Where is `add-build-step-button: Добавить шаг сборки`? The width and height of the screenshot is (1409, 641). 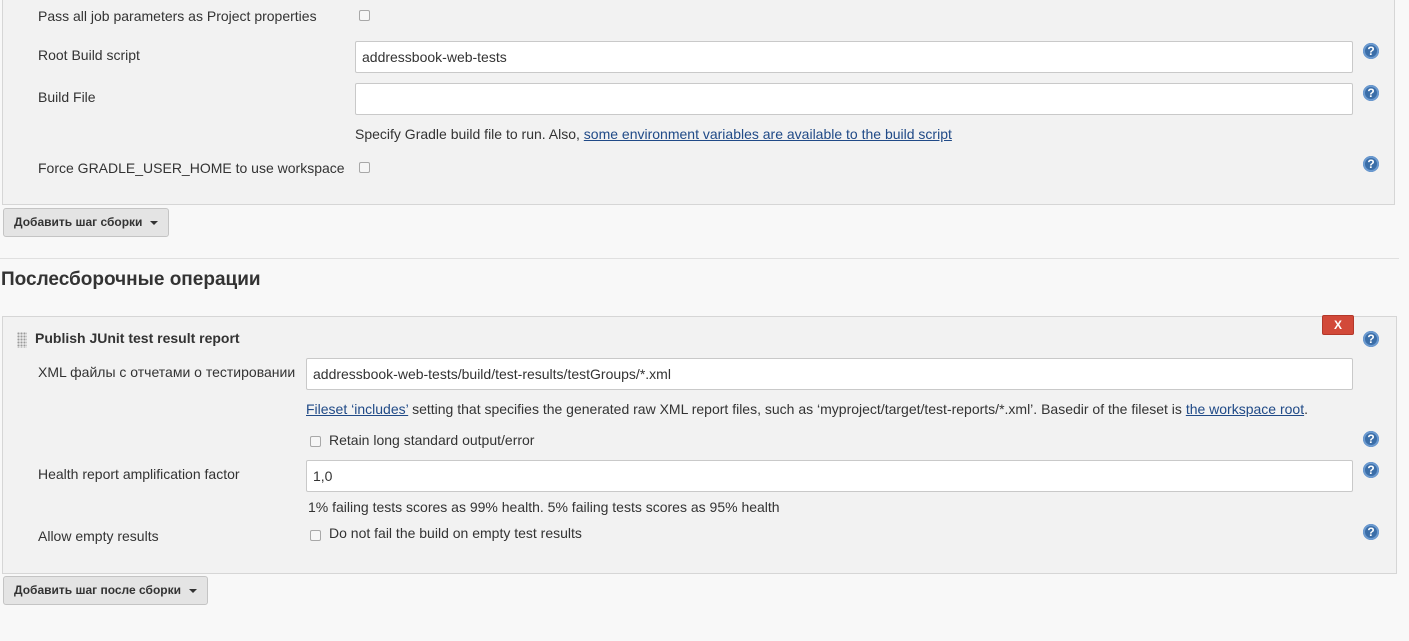 add-build-step-button: Добавить шаг сборки is located at coordinates (86, 222).